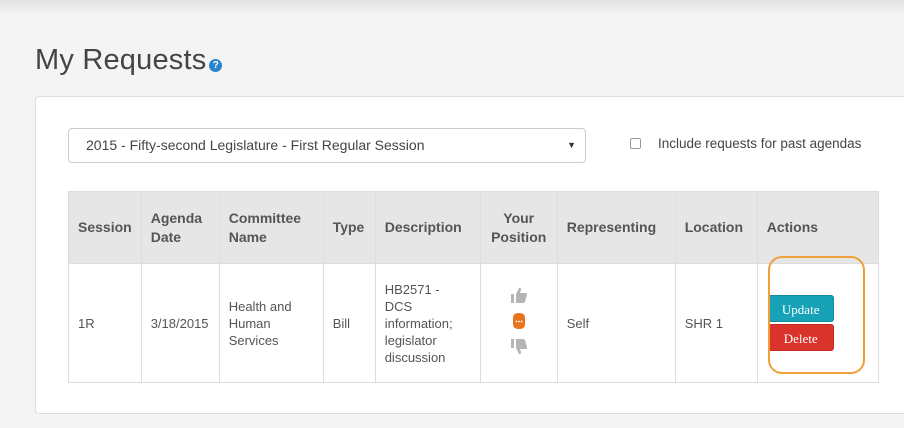 This screenshot has width=904, height=428. Describe the element at coordinates (800, 308) in the screenshot. I see `update-button: Update` at that location.